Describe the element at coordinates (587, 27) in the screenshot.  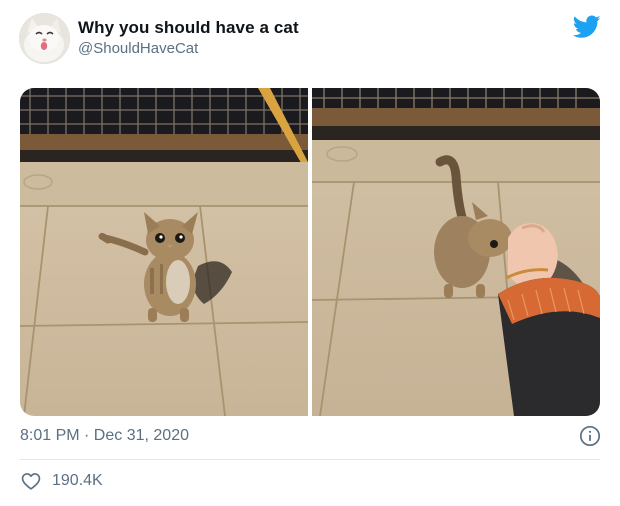
I see `twitter-bird-icon` at that location.